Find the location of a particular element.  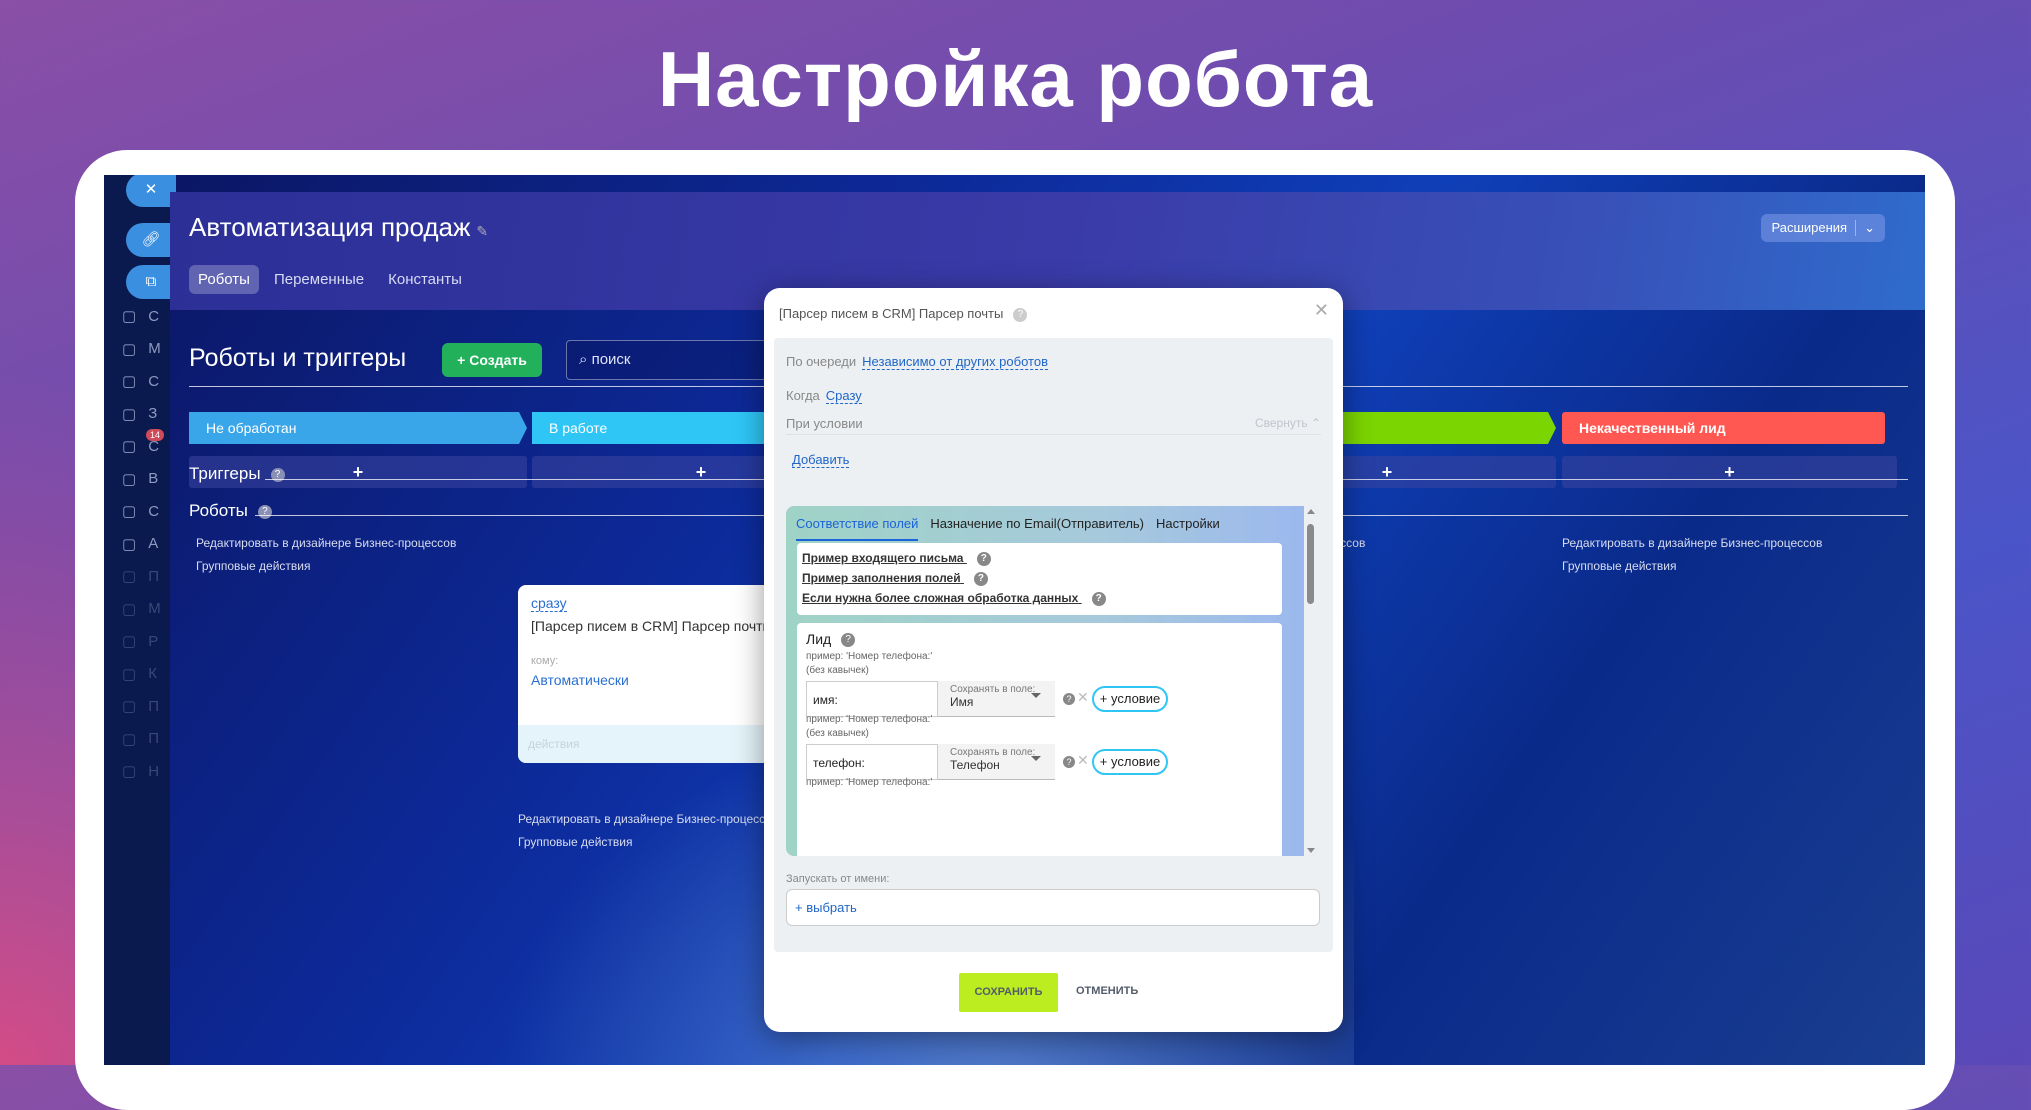

sidebar-item: ▢ Р is located at coordinates (140, 641).